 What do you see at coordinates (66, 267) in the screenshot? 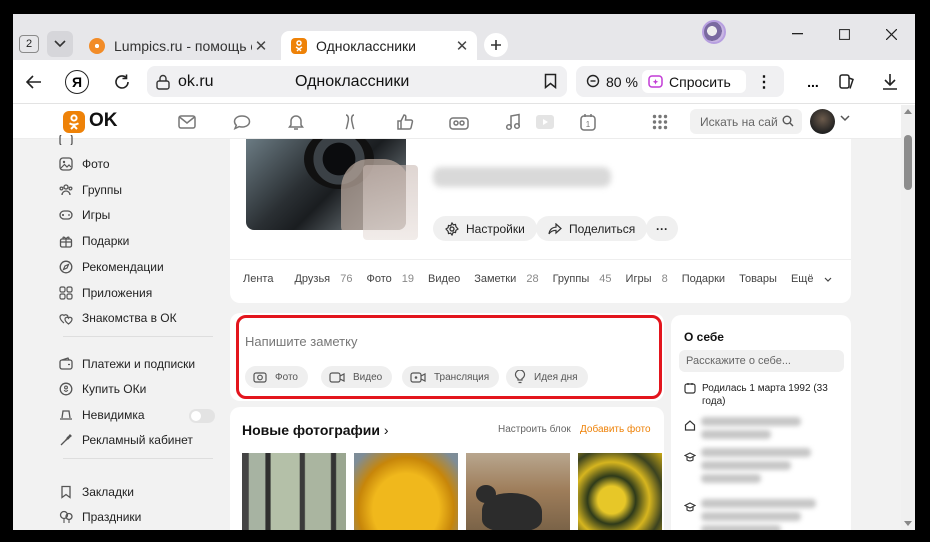
I see `compass-icon` at bounding box center [66, 267].